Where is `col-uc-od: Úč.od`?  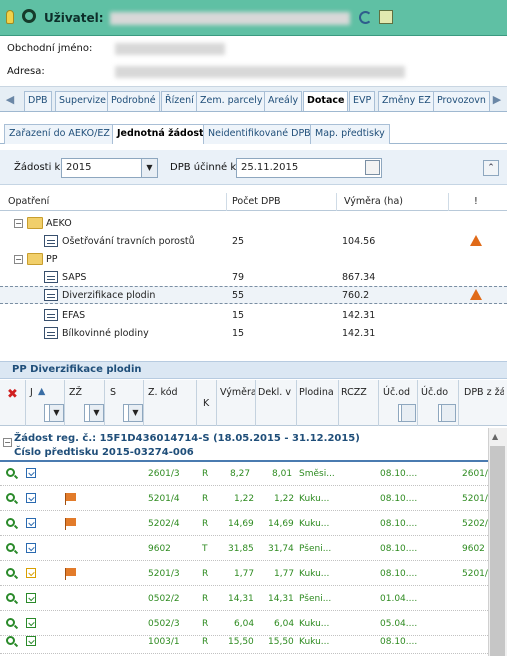
col-uc-od: Úč.od is located at coordinates (396, 392).